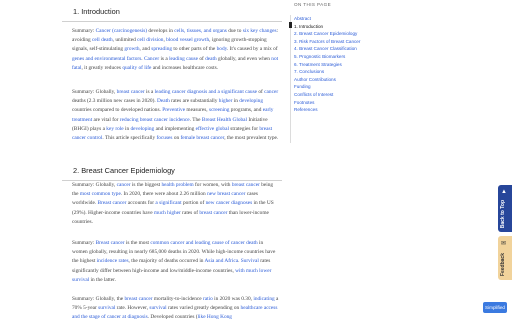 The image size is (512, 320). I want to click on toc-item: Conflicts of Interest, so click(327, 95).